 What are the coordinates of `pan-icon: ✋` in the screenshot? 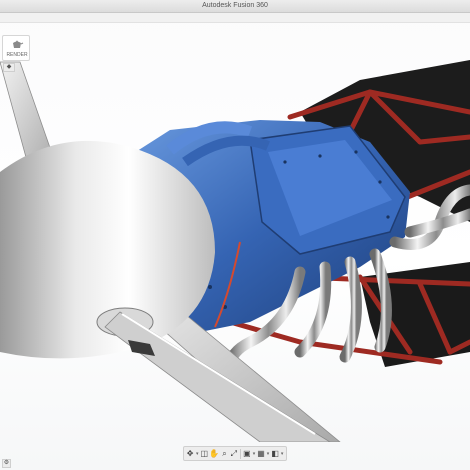 It's located at (214, 453).